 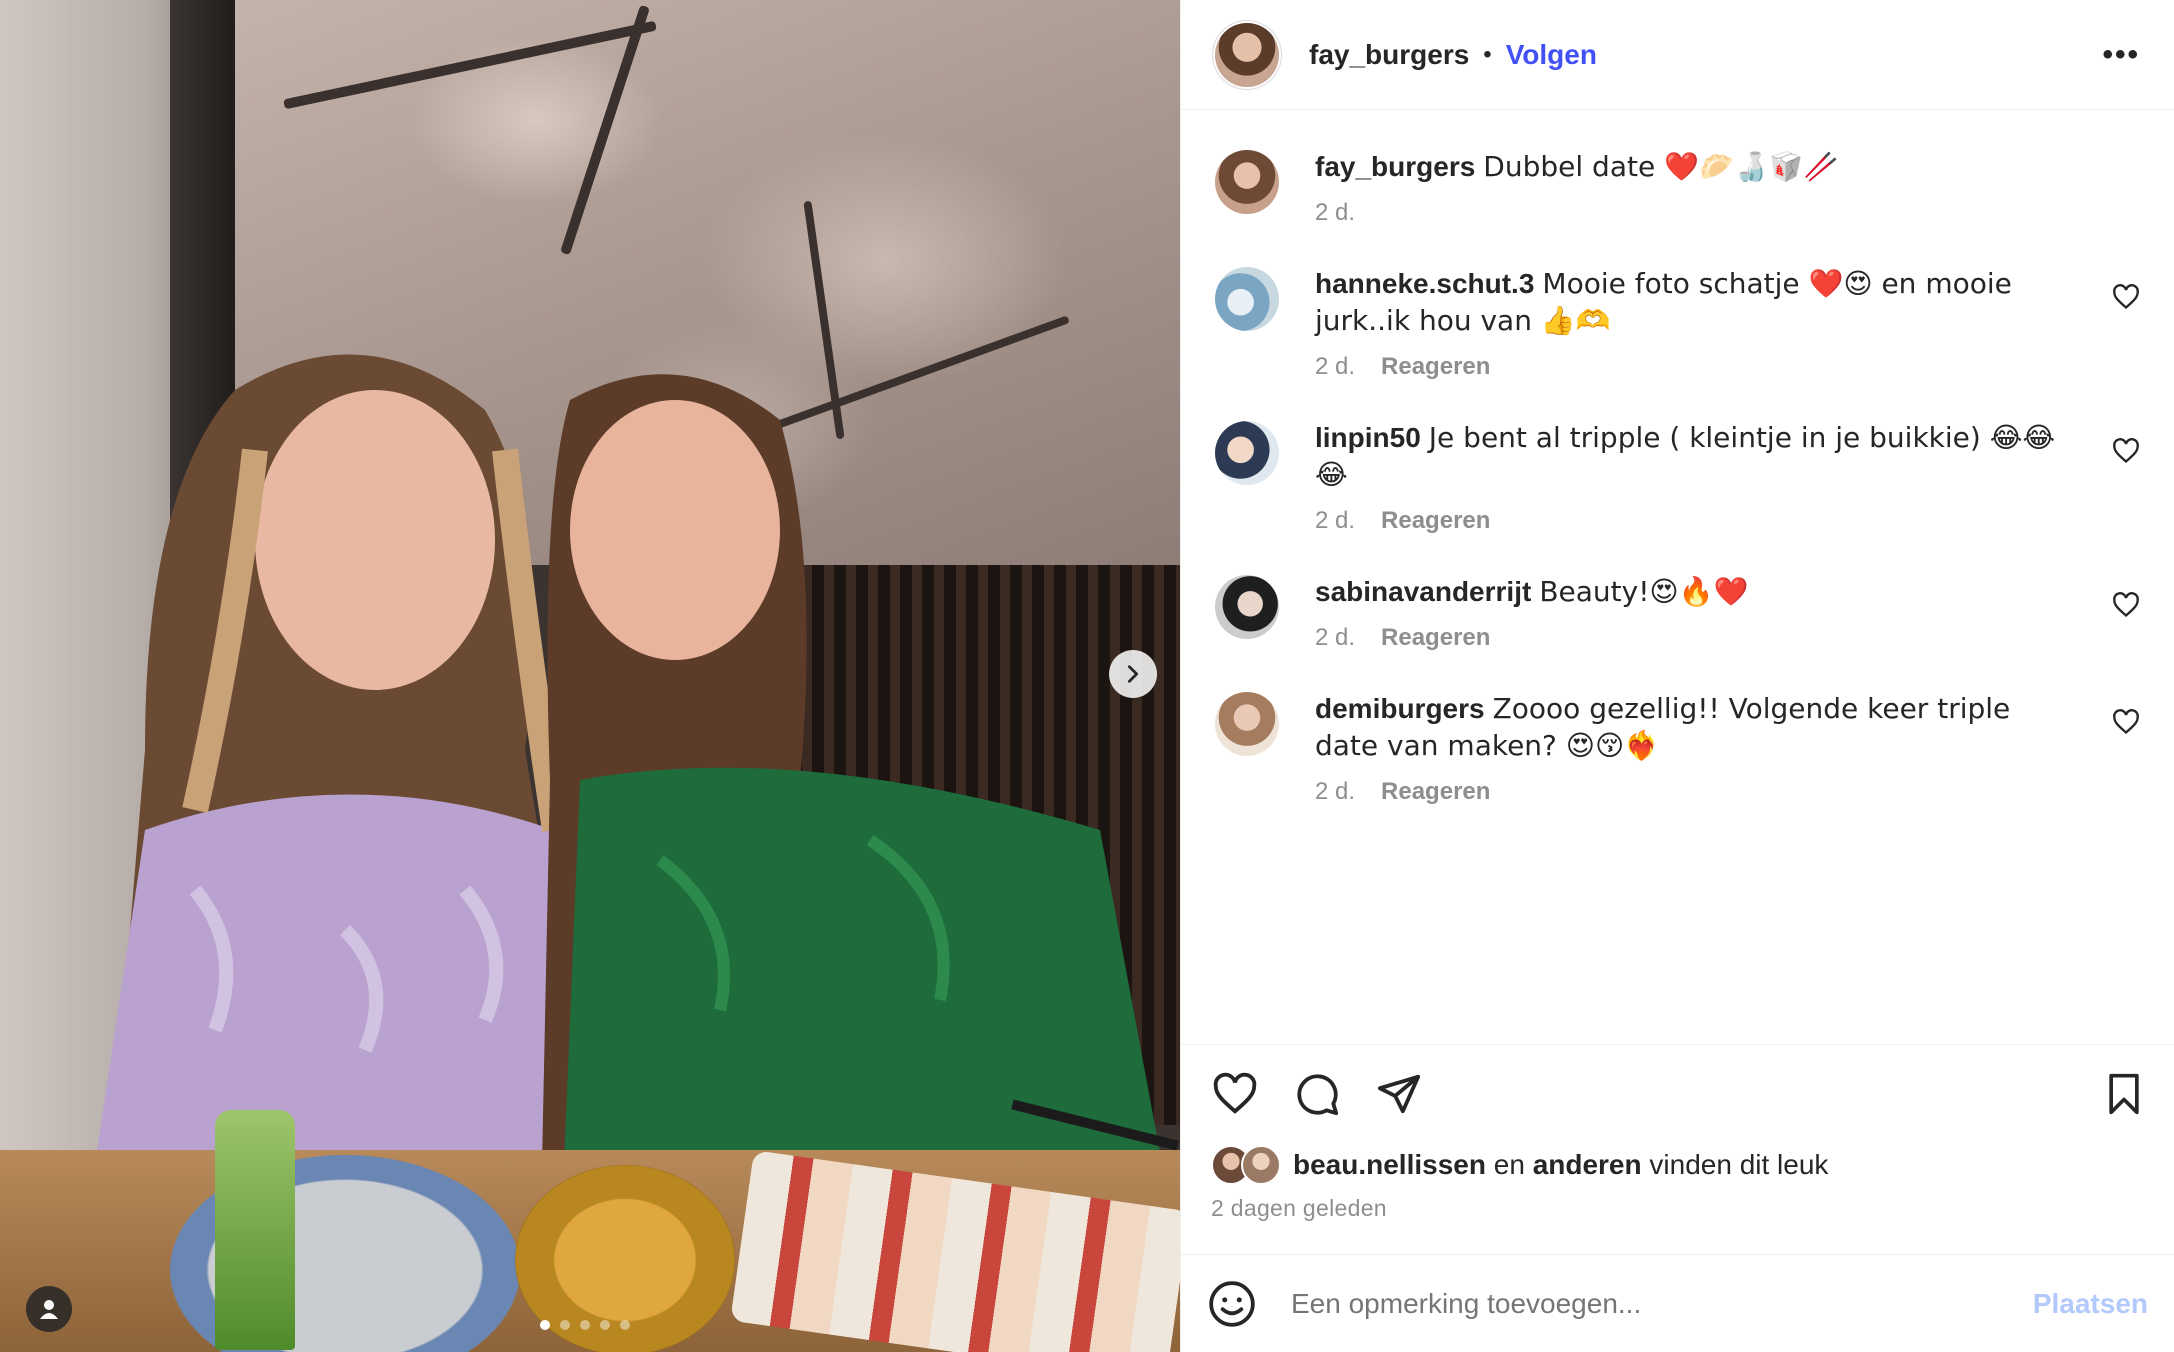 I want to click on tagged-users-button, so click(x=49, y=1309).